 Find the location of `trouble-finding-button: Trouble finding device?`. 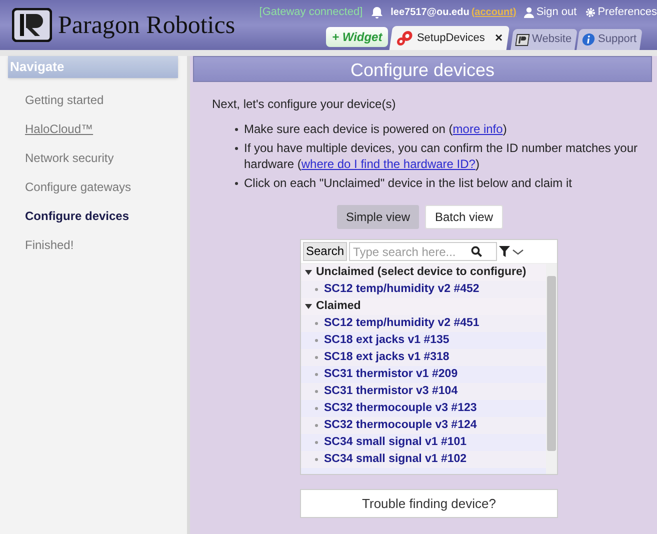

trouble-finding-button: Trouble finding device? is located at coordinates (429, 503).